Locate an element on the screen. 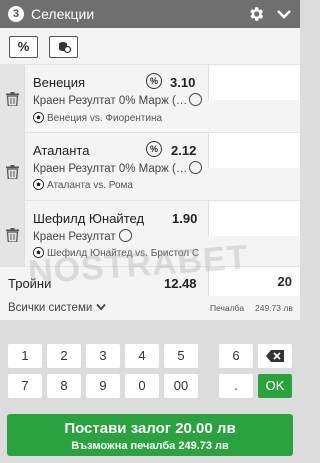 The image size is (320, 463). place-bet-label: Постави залог 20.00 лв is located at coordinates (150, 428).